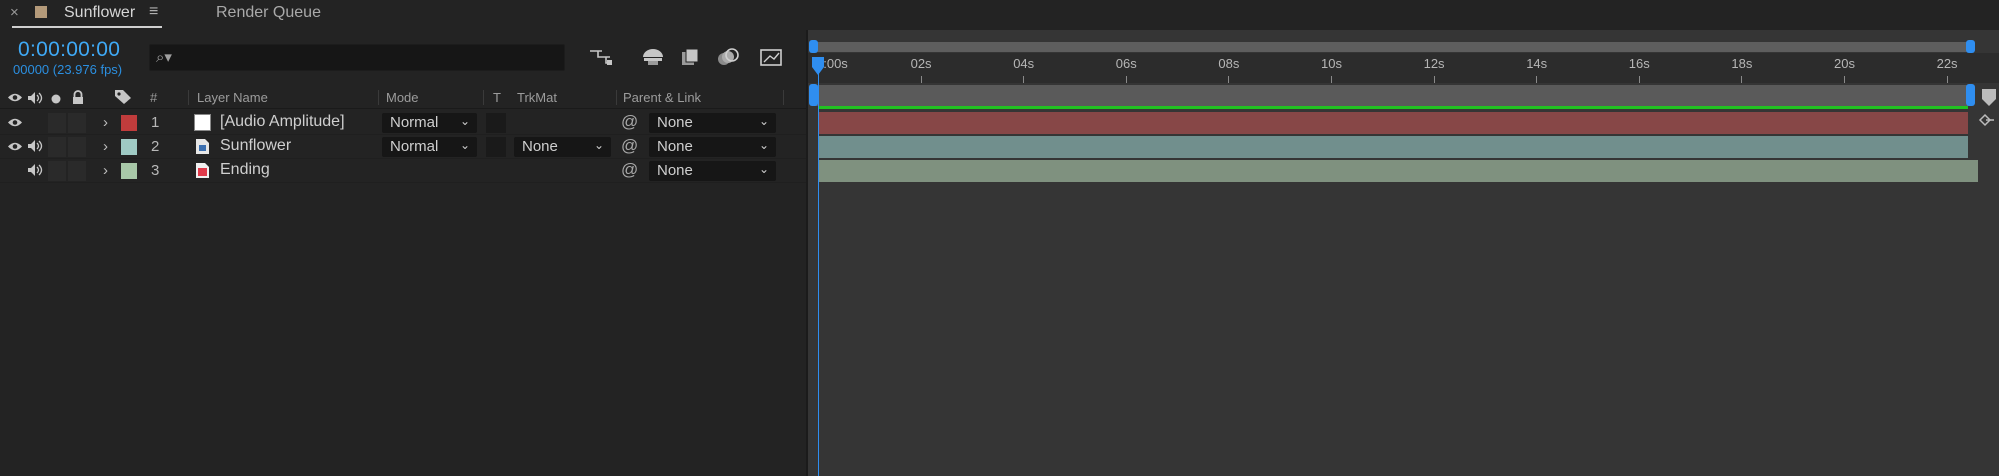  What do you see at coordinates (818, 67) in the screenshot?
I see `current-time-indicator-head` at bounding box center [818, 67].